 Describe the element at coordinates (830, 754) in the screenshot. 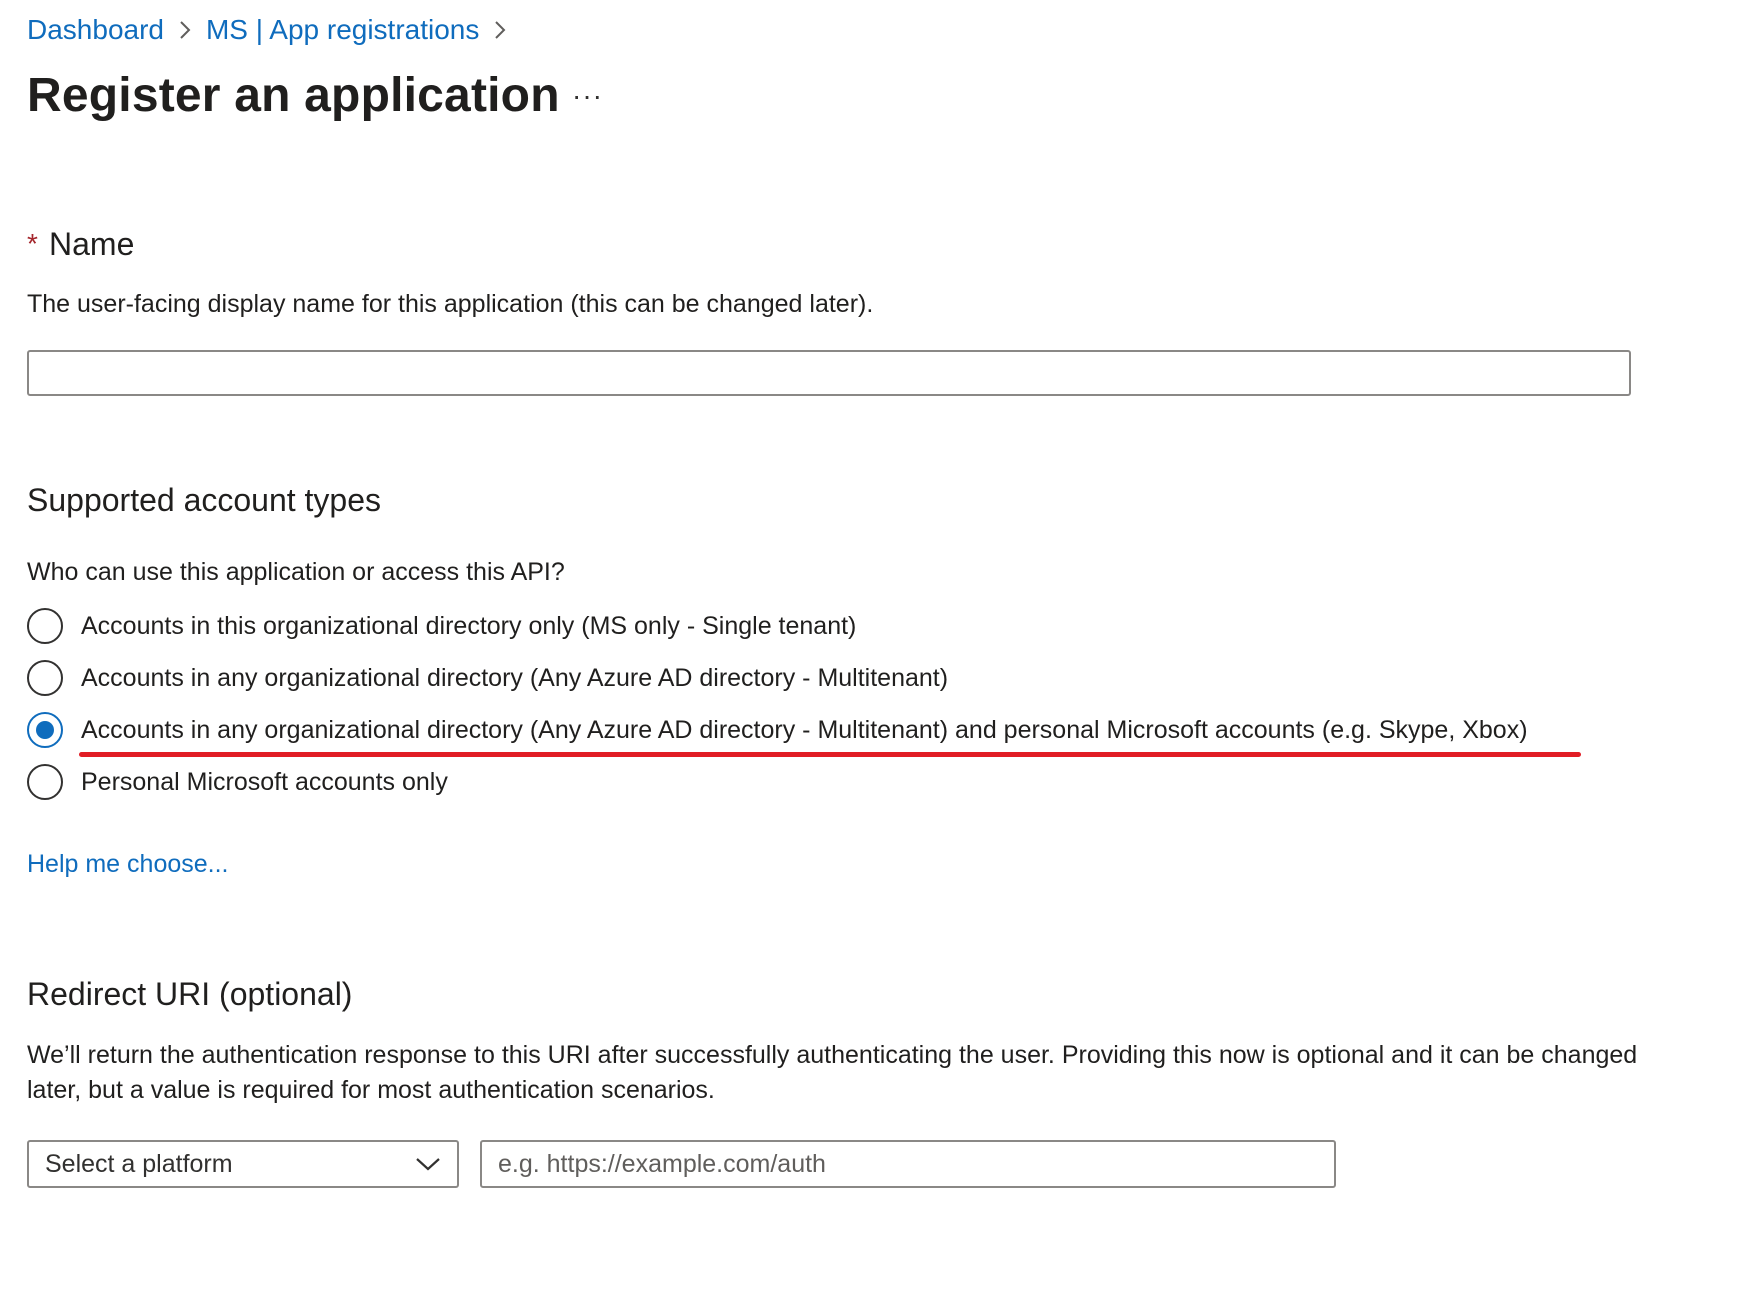

I see `annotation-underline` at that location.